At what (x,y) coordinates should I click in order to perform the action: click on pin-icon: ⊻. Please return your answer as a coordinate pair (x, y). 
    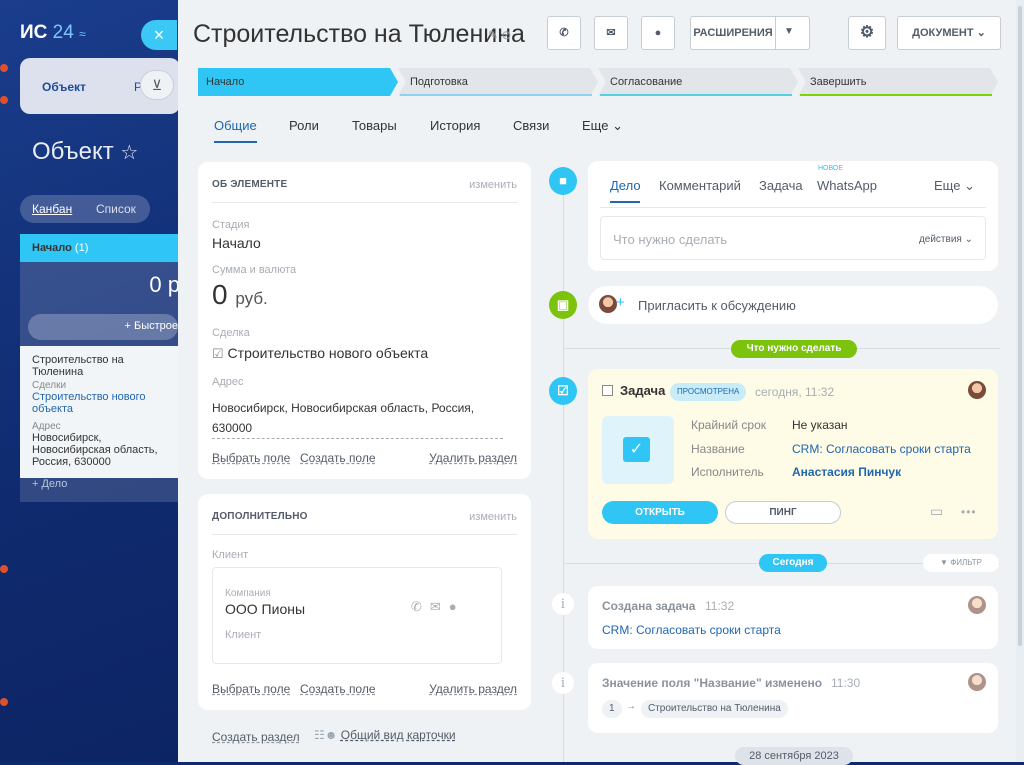
    Looking at the image, I should click on (157, 85).